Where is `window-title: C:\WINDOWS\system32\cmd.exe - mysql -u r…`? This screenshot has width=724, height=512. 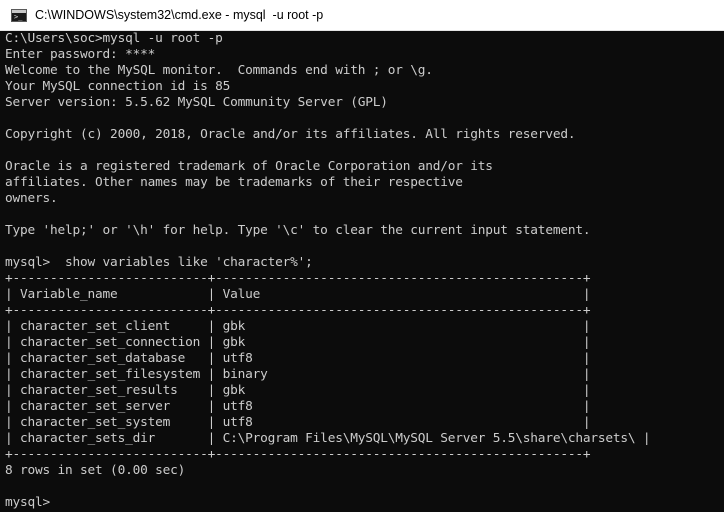 window-title: C:\WINDOWS\system32\cmd.exe - mysql -u r… is located at coordinates (179, 15).